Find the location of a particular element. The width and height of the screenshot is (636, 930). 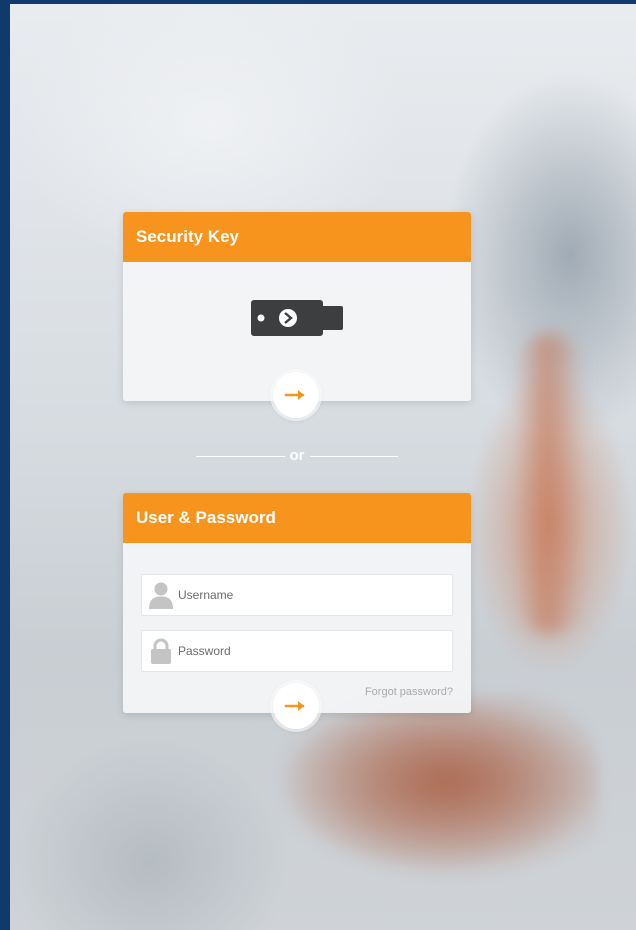

login-submit-button is located at coordinates (296, 706).